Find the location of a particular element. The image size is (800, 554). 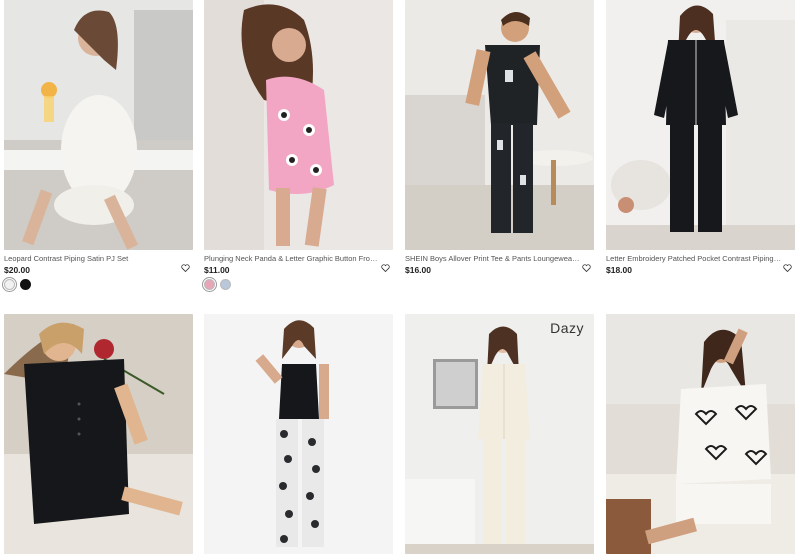

brand-label: Dazy is located at coordinates (567, 328).